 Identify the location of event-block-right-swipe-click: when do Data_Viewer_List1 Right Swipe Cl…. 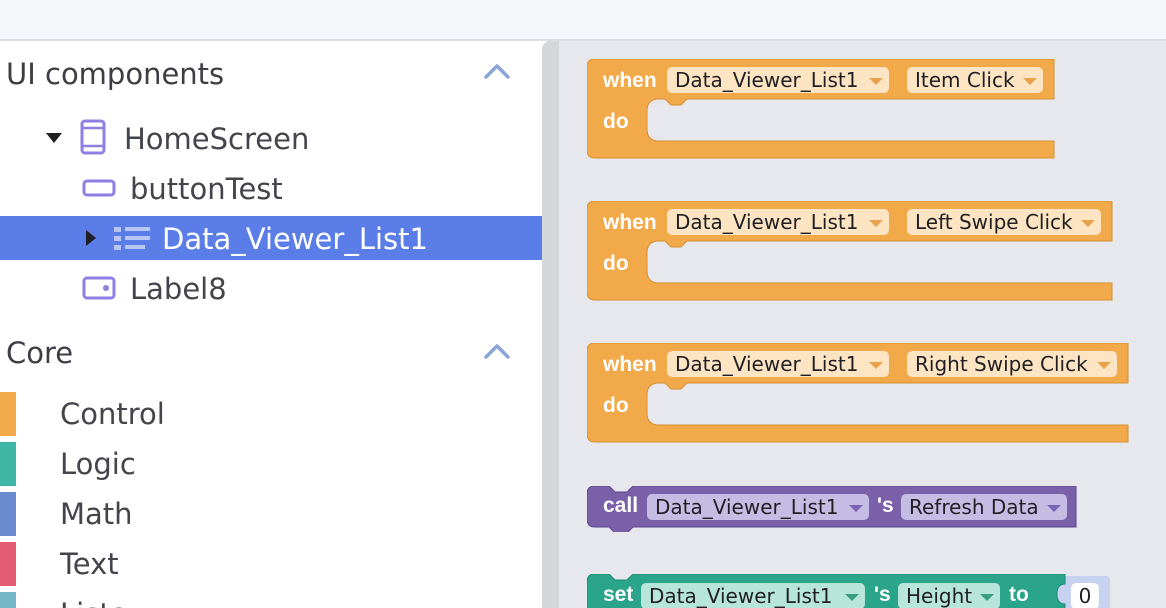
(858, 393).